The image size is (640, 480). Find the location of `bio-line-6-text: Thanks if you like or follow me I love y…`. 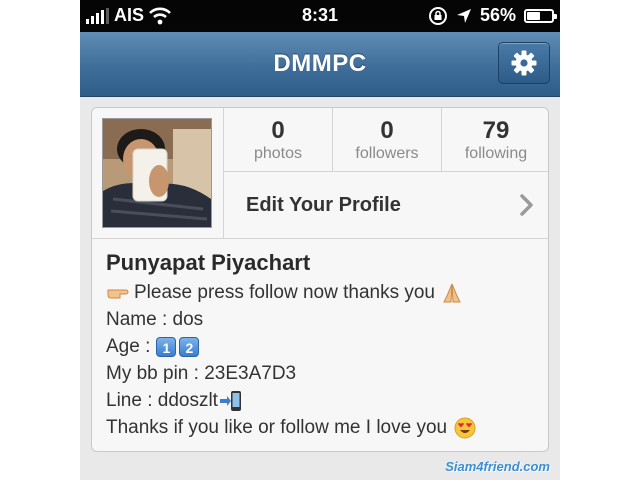

bio-line-6-text: Thanks if you like or follow me I love y… is located at coordinates (277, 427).